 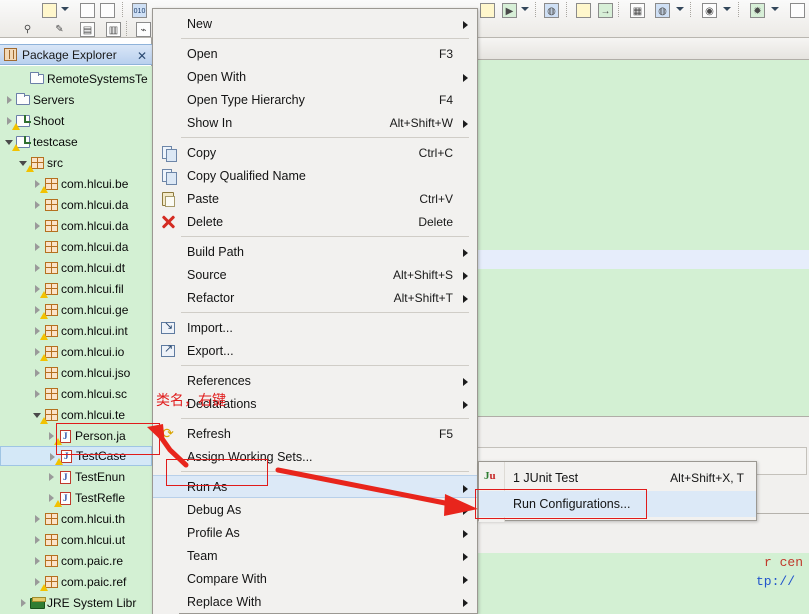 What do you see at coordinates (315, 486) in the screenshot?
I see `menu-item-run-as: Run As` at bounding box center [315, 486].